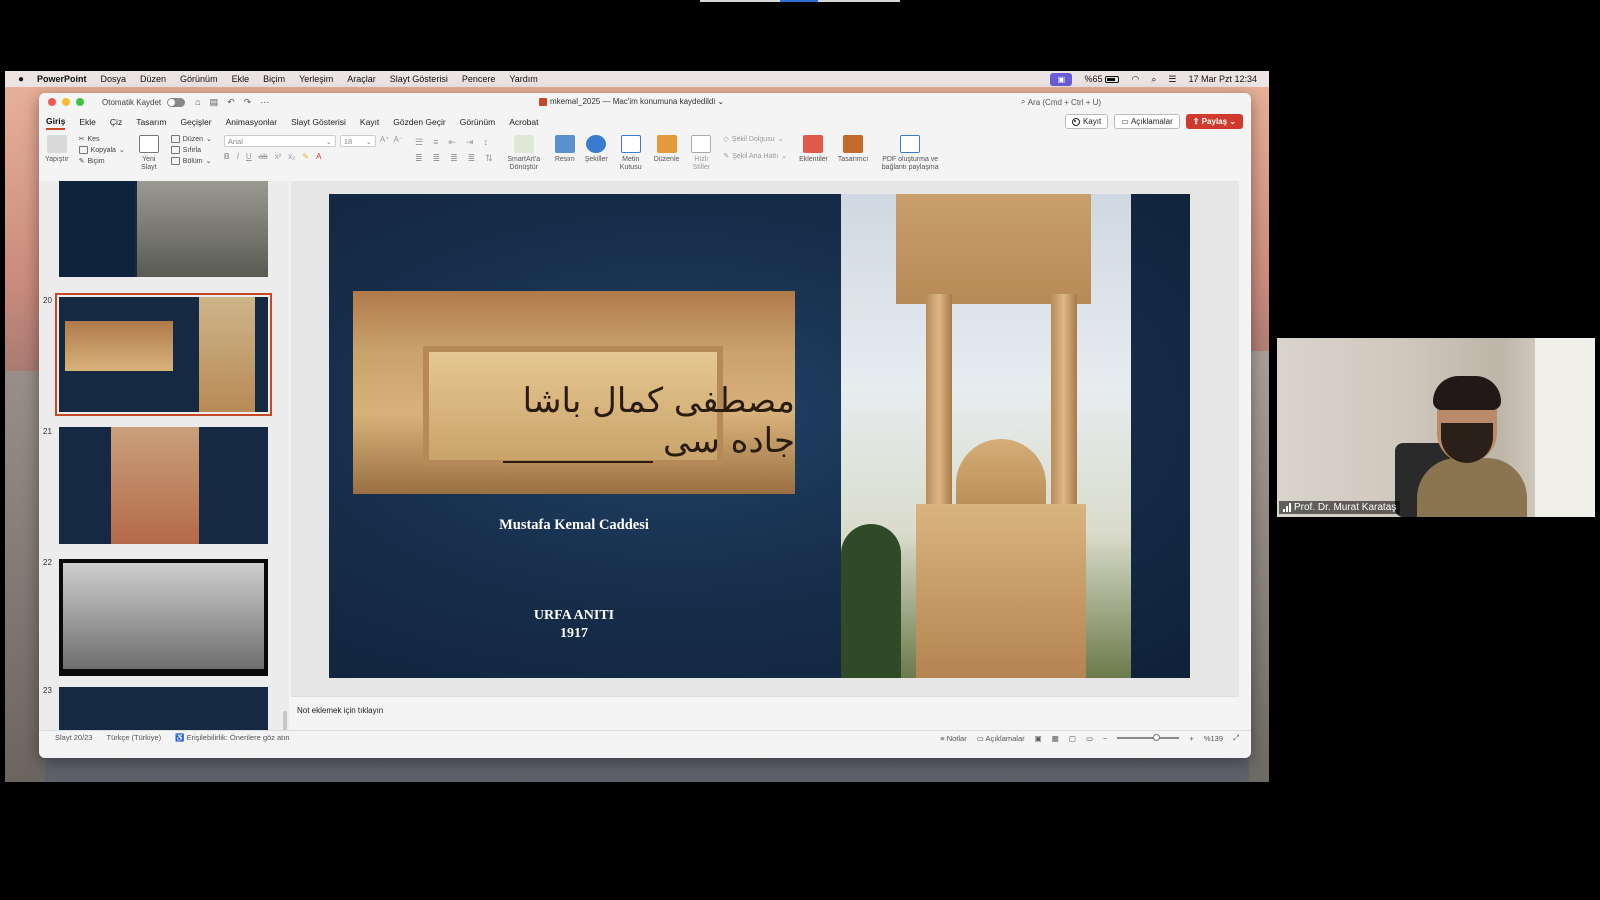  What do you see at coordinates (574, 625) in the screenshot?
I see `slide-caption: URFA ANITI 1917` at bounding box center [574, 625].